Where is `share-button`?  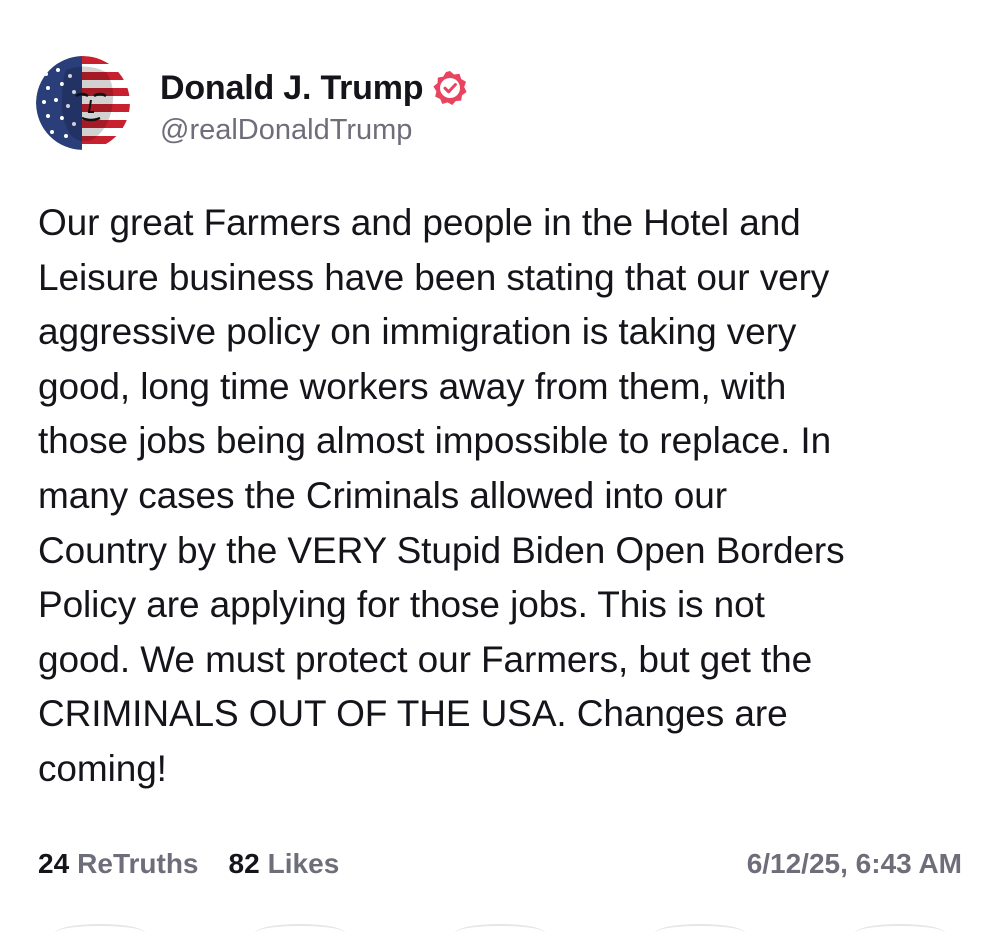
share-button is located at coordinates (900, 933).